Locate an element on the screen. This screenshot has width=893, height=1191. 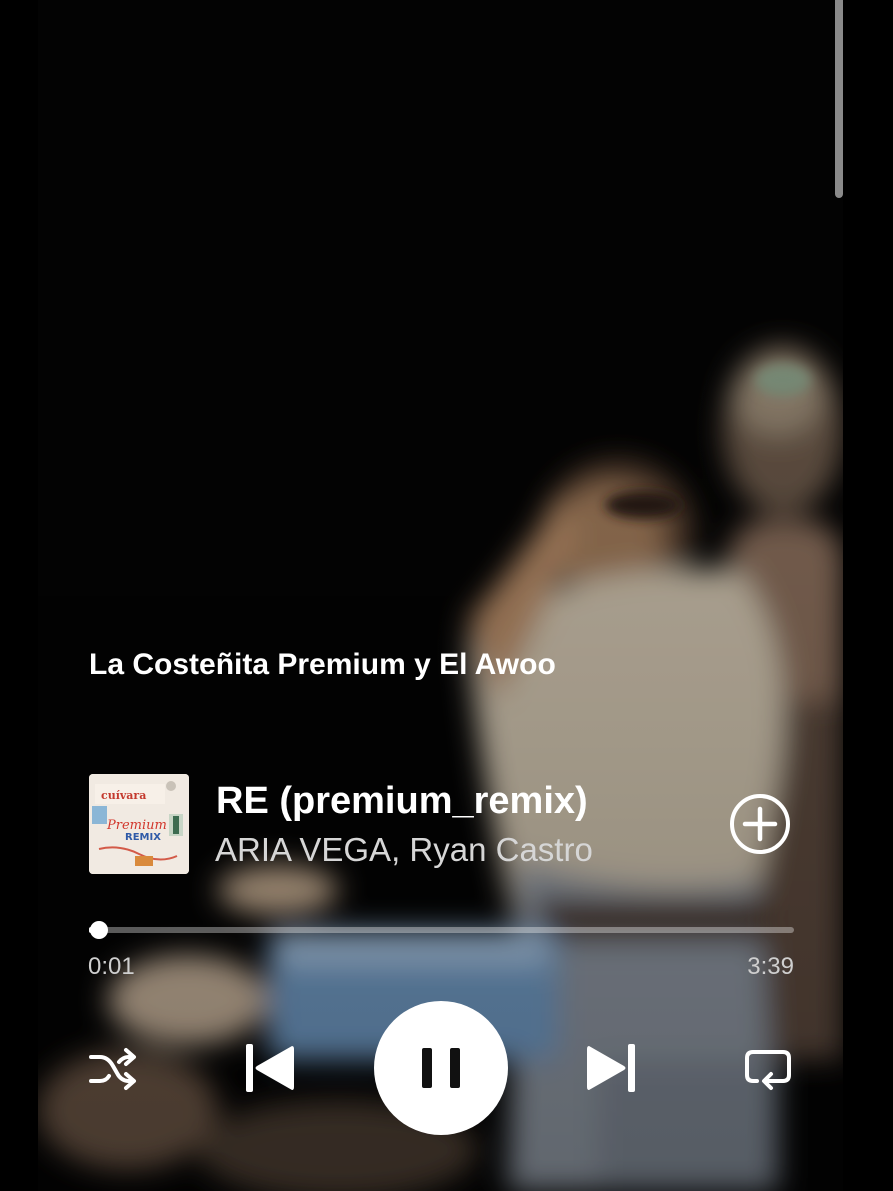
track-title: RE (premium_remix) is located at coordinates (402, 801).